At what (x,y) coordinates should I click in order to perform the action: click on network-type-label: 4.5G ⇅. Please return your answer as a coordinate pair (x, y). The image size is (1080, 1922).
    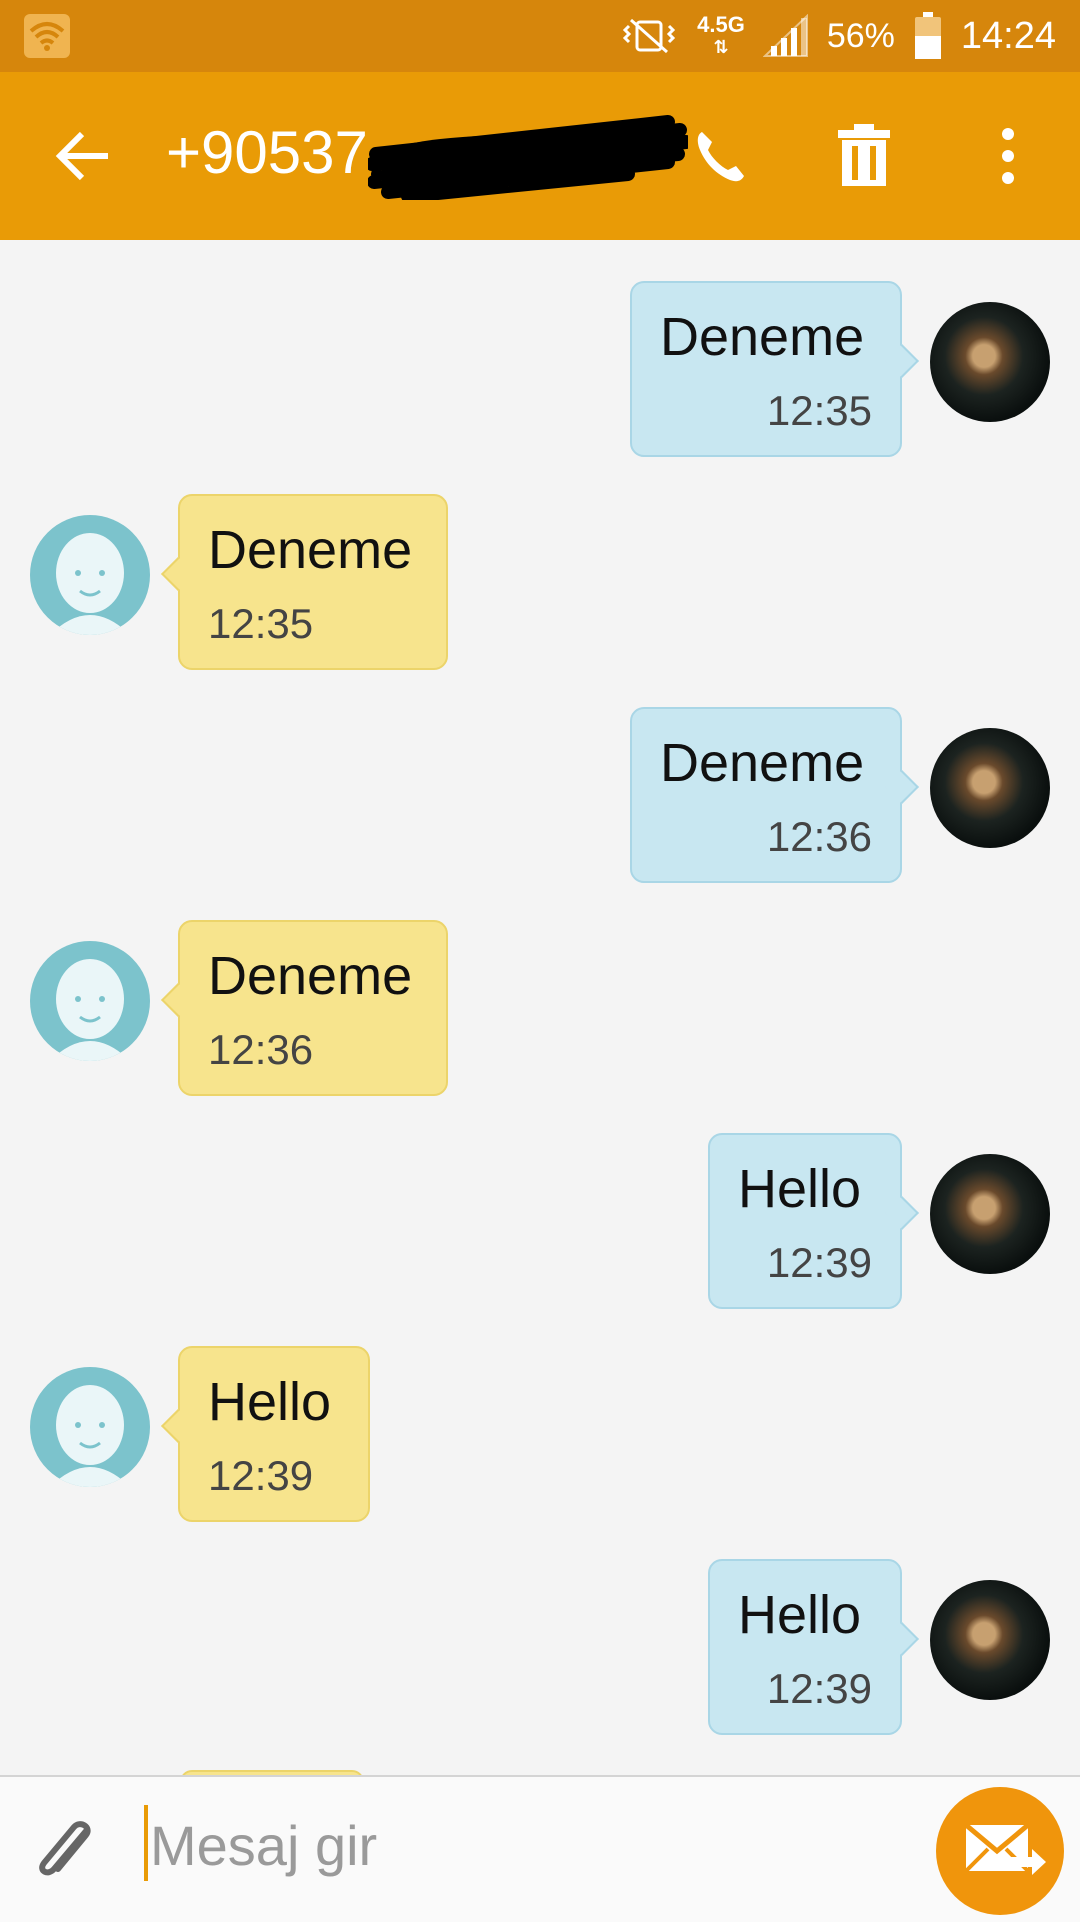
    Looking at the image, I should click on (721, 35).